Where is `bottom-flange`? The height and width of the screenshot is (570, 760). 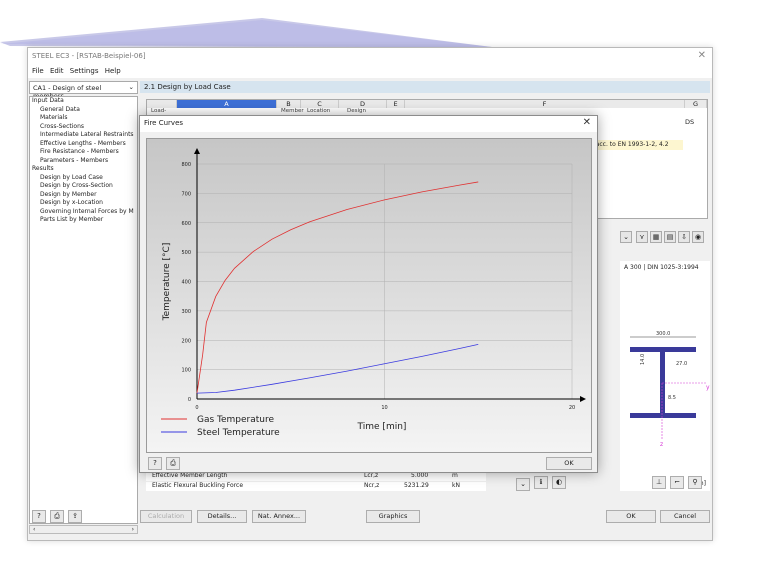
bottom-flange is located at coordinates (663, 415).